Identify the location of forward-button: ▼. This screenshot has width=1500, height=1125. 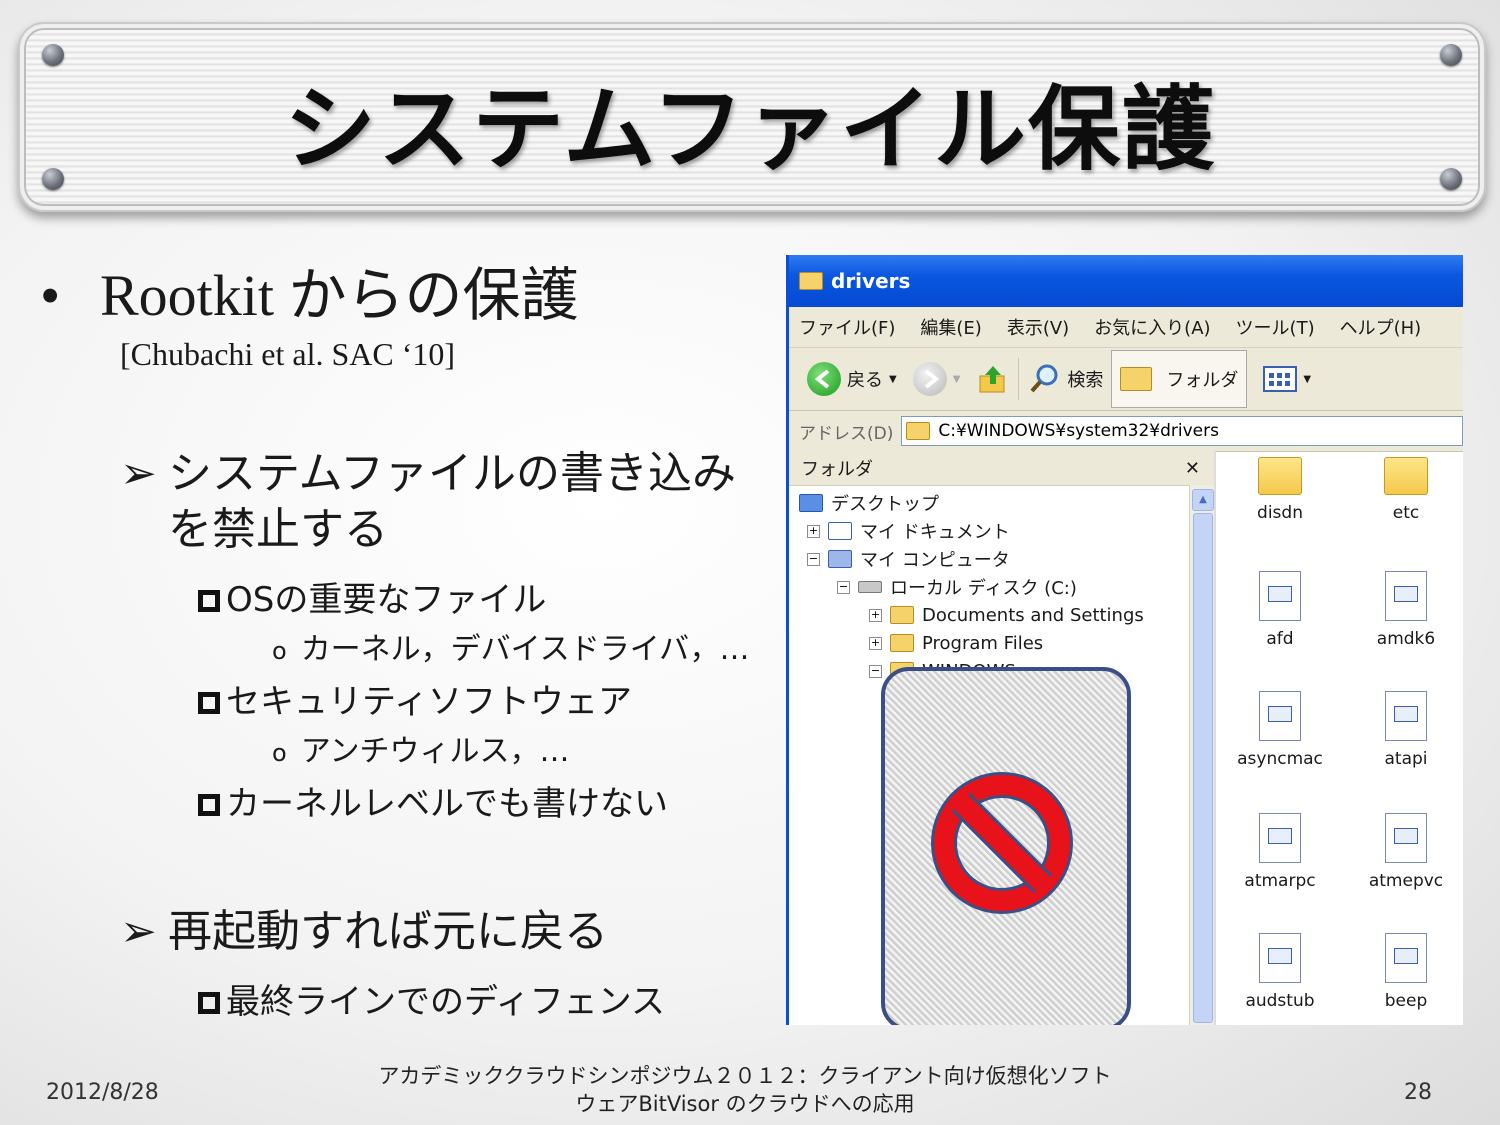
(937, 379).